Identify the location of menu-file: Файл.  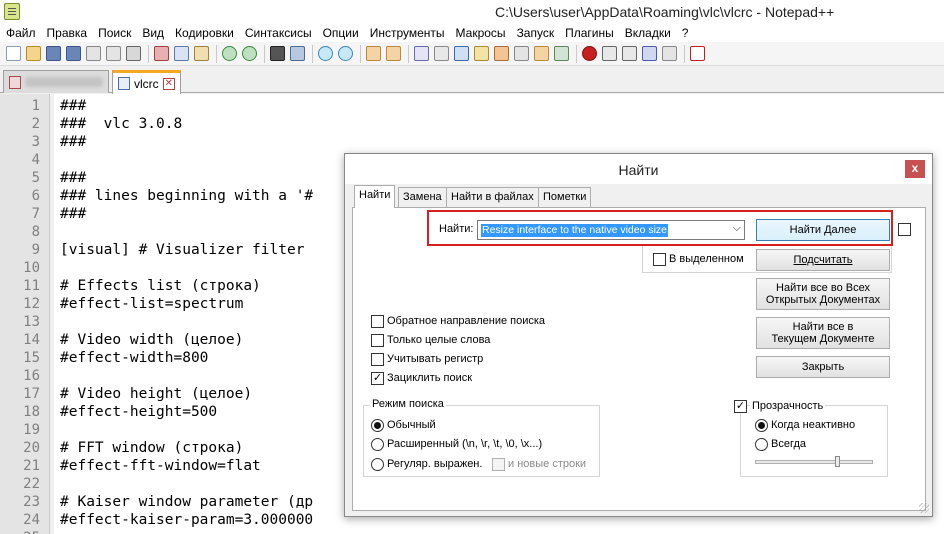
(21, 33).